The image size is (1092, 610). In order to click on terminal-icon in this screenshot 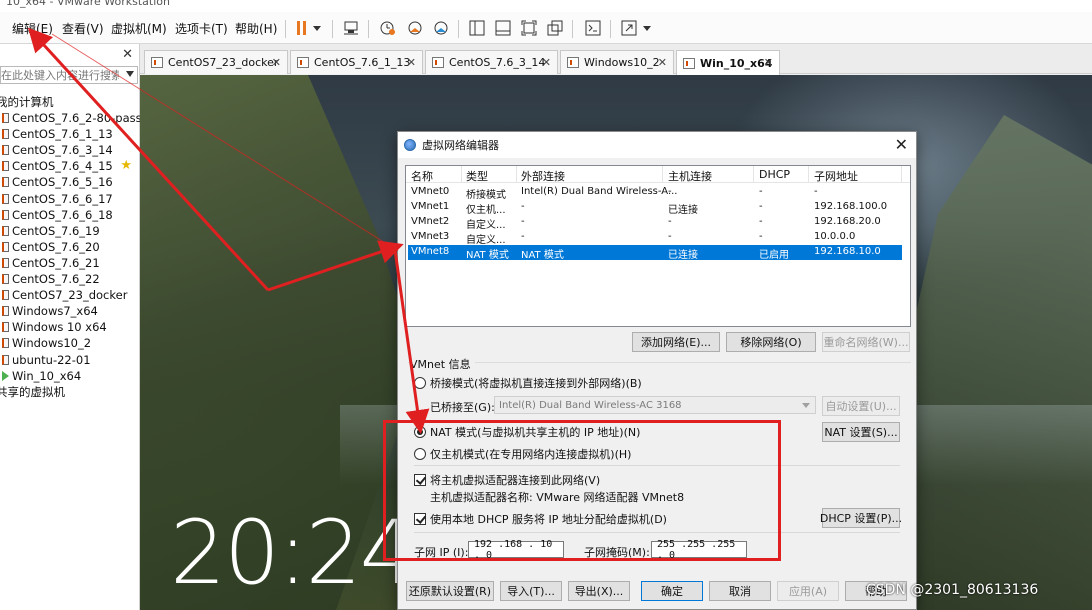, I will do `click(593, 28)`.